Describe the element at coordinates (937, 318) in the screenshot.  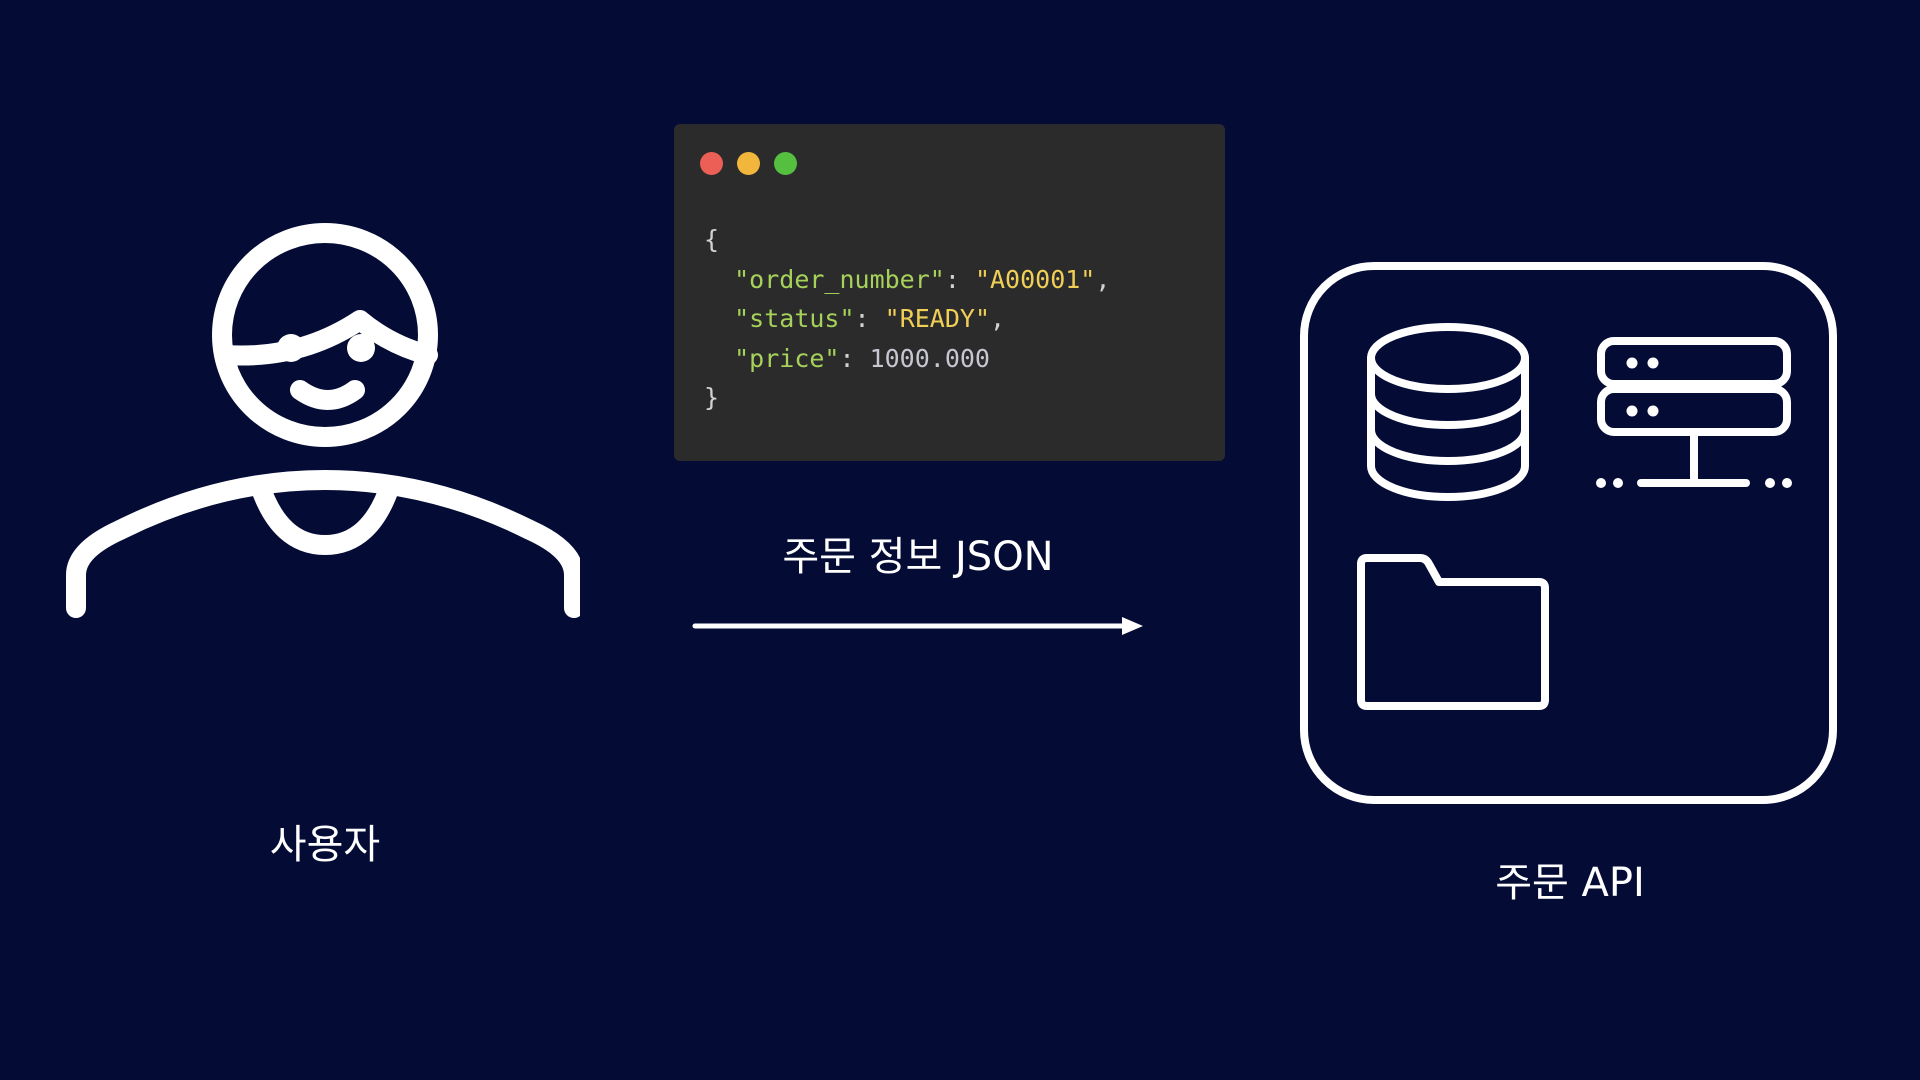
I see `json-value: "READY"` at that location.